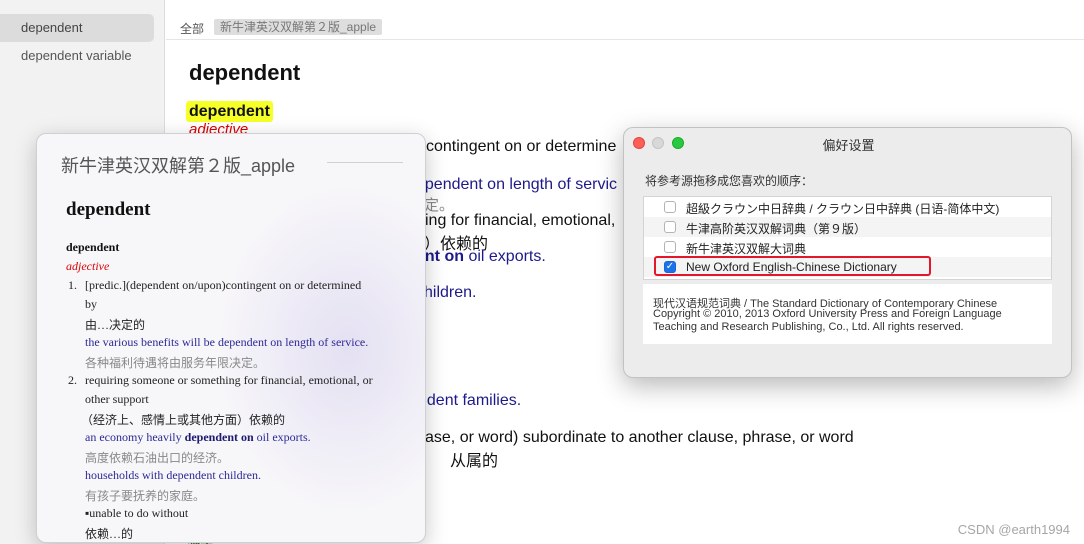 This screenshot has height=544, width=1084. I want to click on scope-dictionary-tab: 新牛津英汉双解第２版_apple, so click(298, 27).